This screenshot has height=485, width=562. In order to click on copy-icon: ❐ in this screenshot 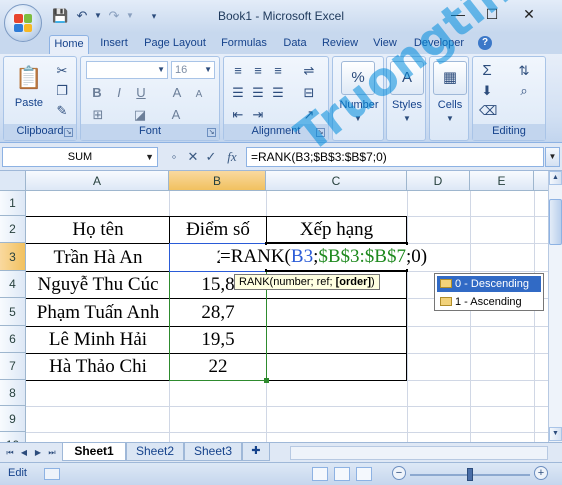, I will do `click(62, 91)`.